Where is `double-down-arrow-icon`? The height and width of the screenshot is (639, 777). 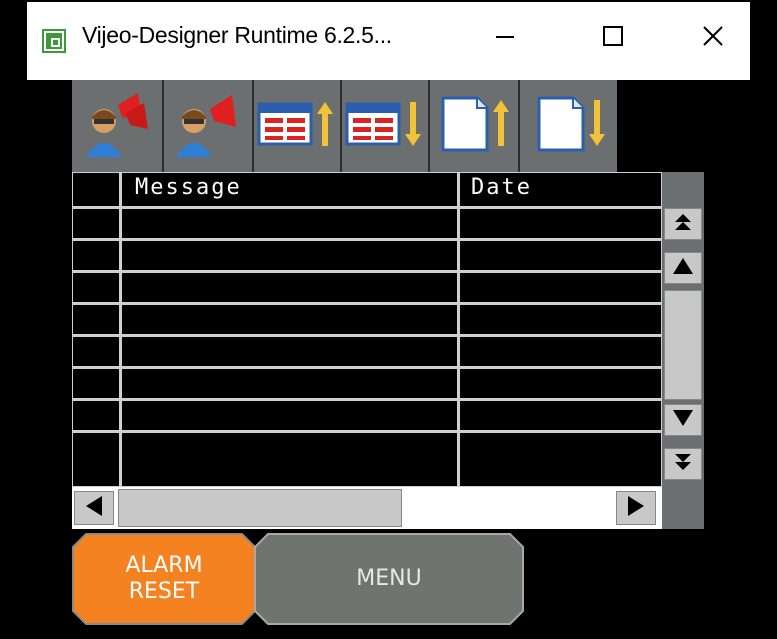 double-down-arrow-icon is located at coordinates (683, 464).